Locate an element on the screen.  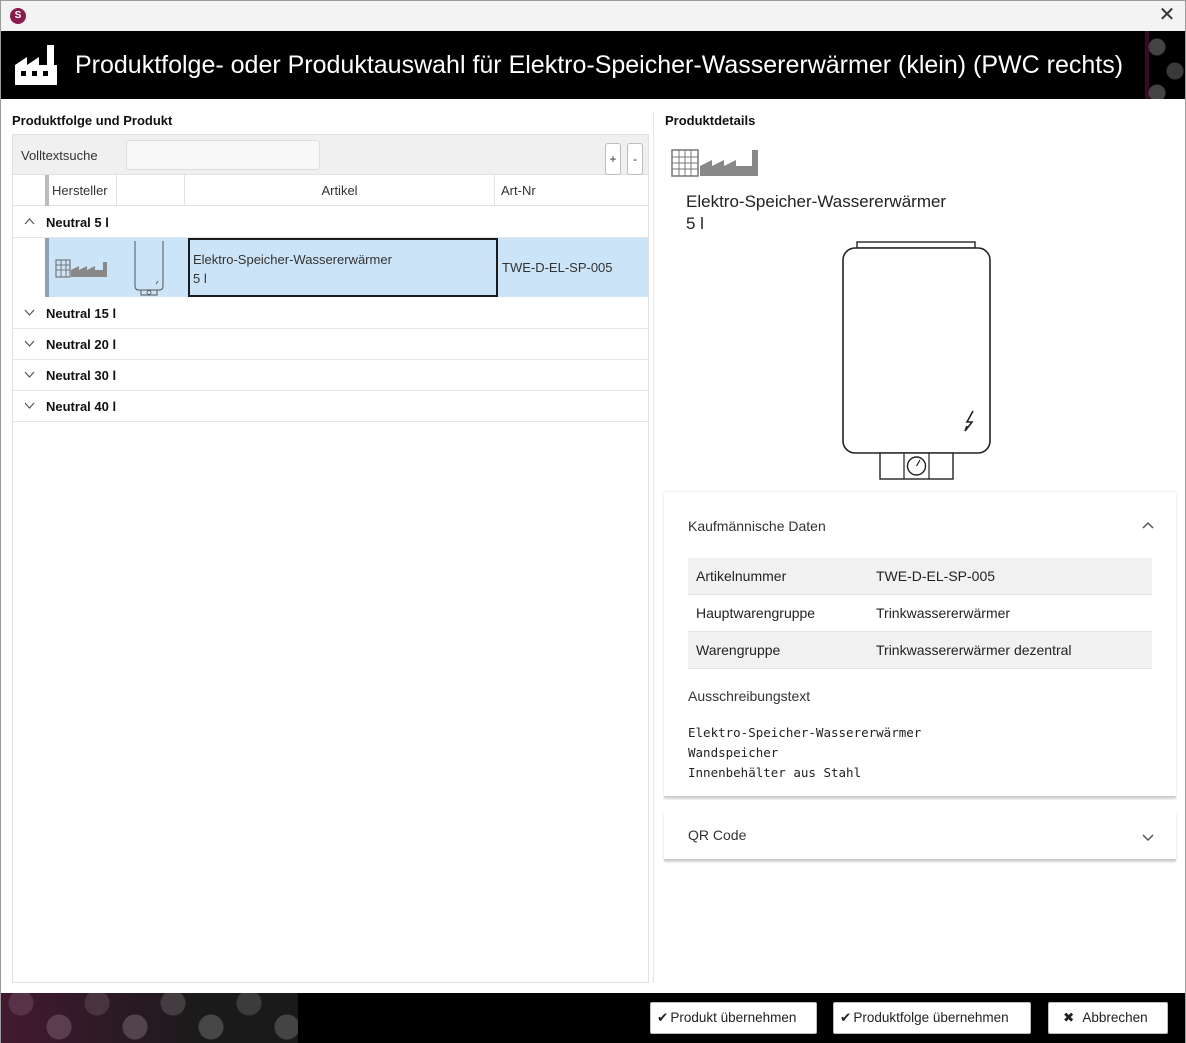
button-label: Produkt übernehmen is located at coordinates (733, 1017).